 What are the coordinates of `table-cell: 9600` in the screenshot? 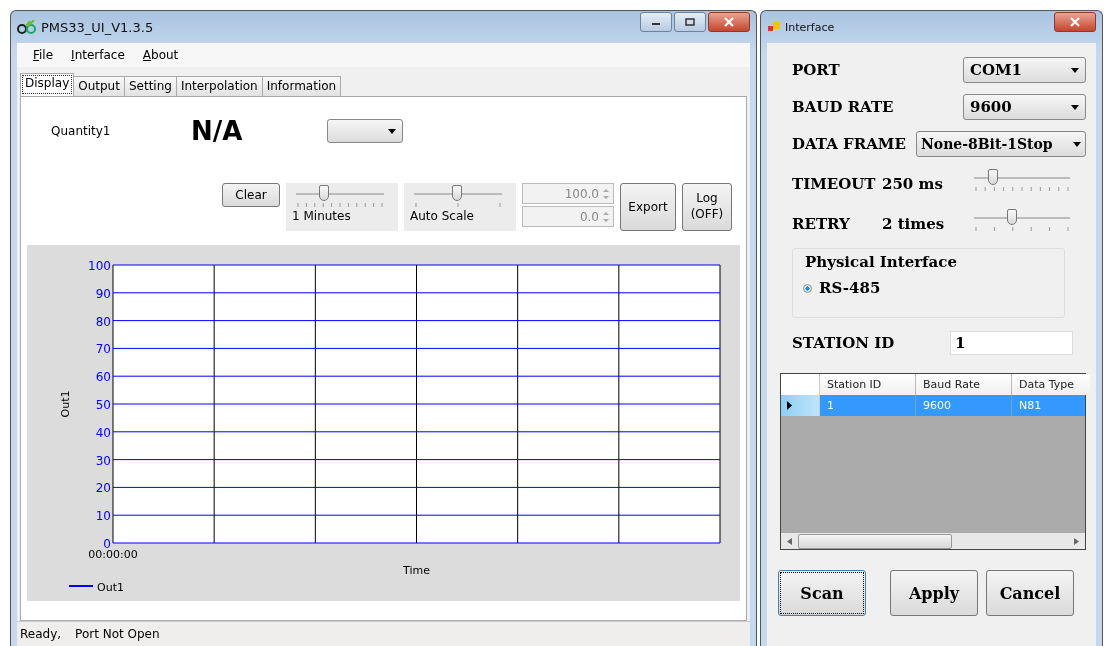 It's located at (964, 405).